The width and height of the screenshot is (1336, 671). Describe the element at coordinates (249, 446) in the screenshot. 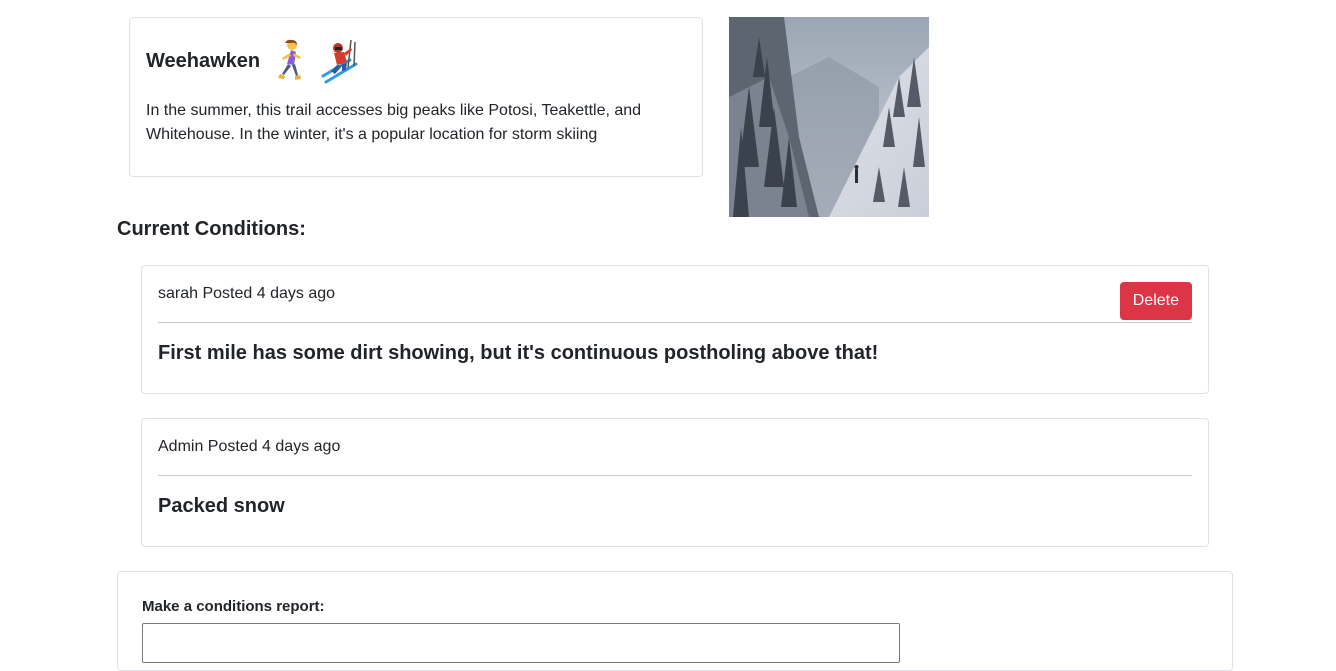

I see `report-meta: Admin Posted 4 days ago` at that location.